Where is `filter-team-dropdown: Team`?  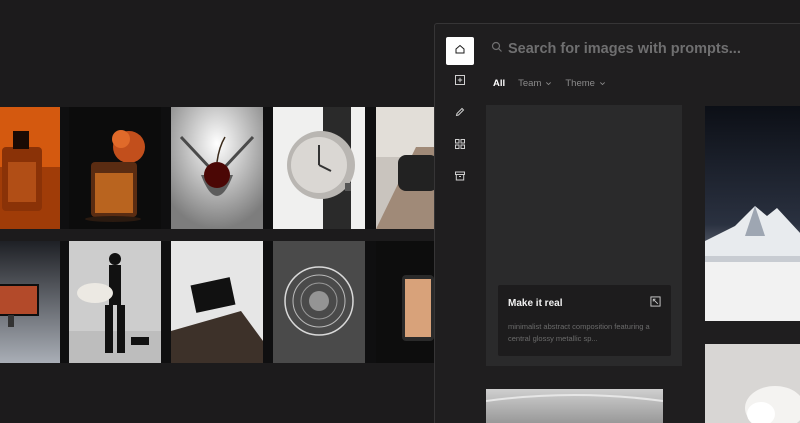 filter-team-dropdown: Team is located at coordinates (535, 83).